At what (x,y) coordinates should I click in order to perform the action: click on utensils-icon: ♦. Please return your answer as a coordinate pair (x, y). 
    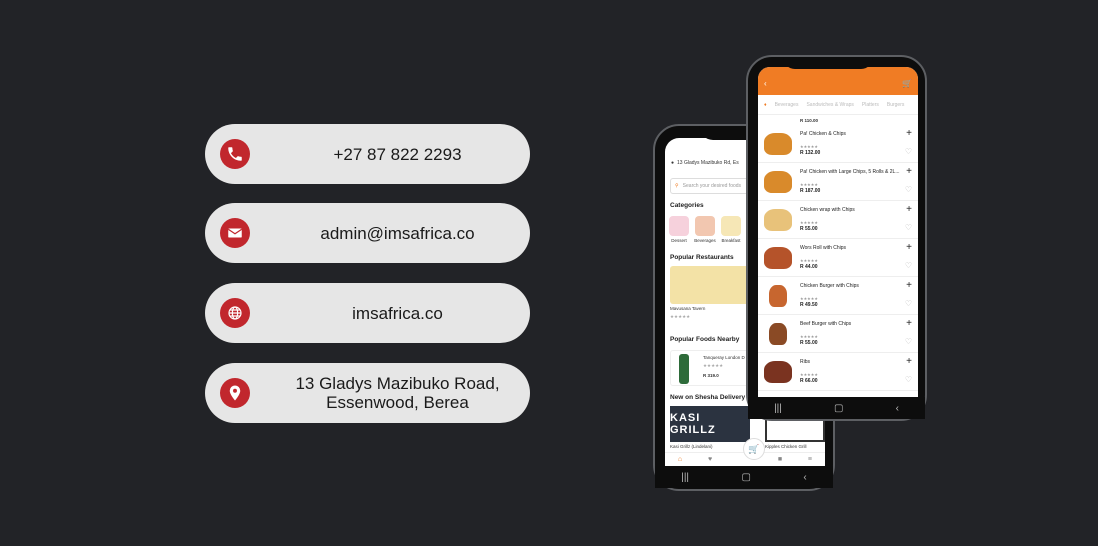
    Looking at the image, I should click on (765, 105).